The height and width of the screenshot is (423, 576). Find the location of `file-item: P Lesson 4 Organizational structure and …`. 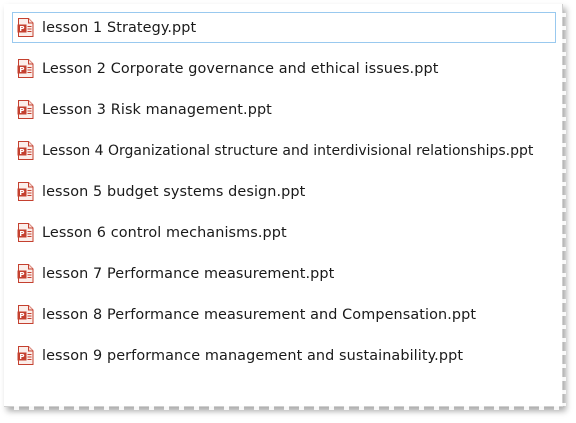

file-item: P Lesson 4 Organizational structure and … is located at coordinates (284, 150).